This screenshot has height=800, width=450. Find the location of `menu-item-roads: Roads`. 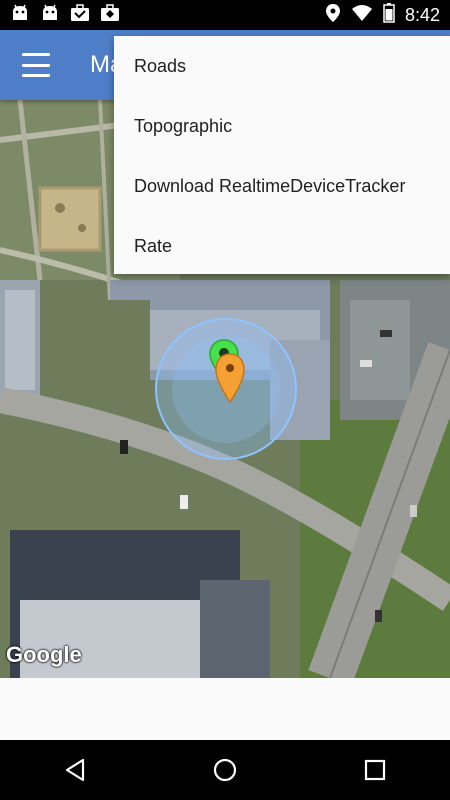

menu-item-roads: Roads is located at coordinates (282, 66).